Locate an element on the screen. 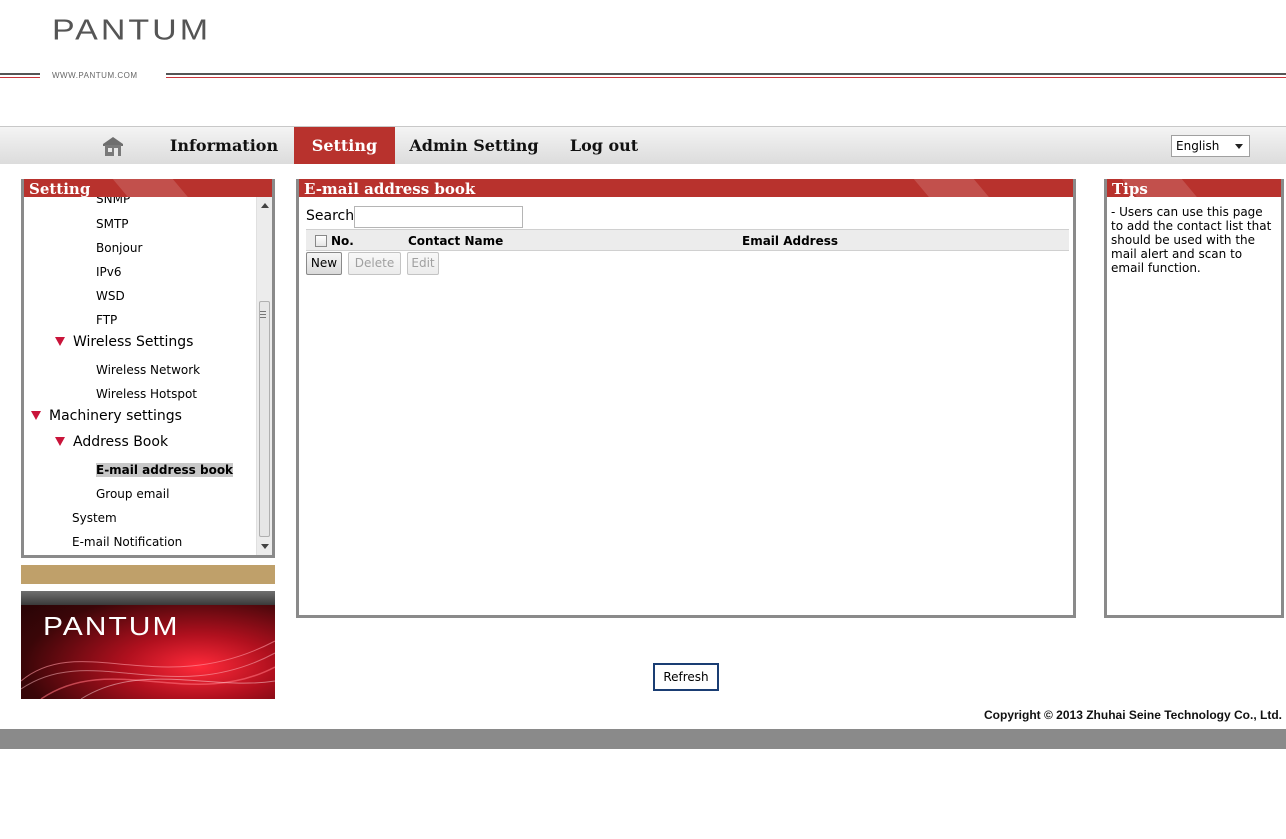  table-header: No. Contact Name Email Address is located at coordinates (687, 240).